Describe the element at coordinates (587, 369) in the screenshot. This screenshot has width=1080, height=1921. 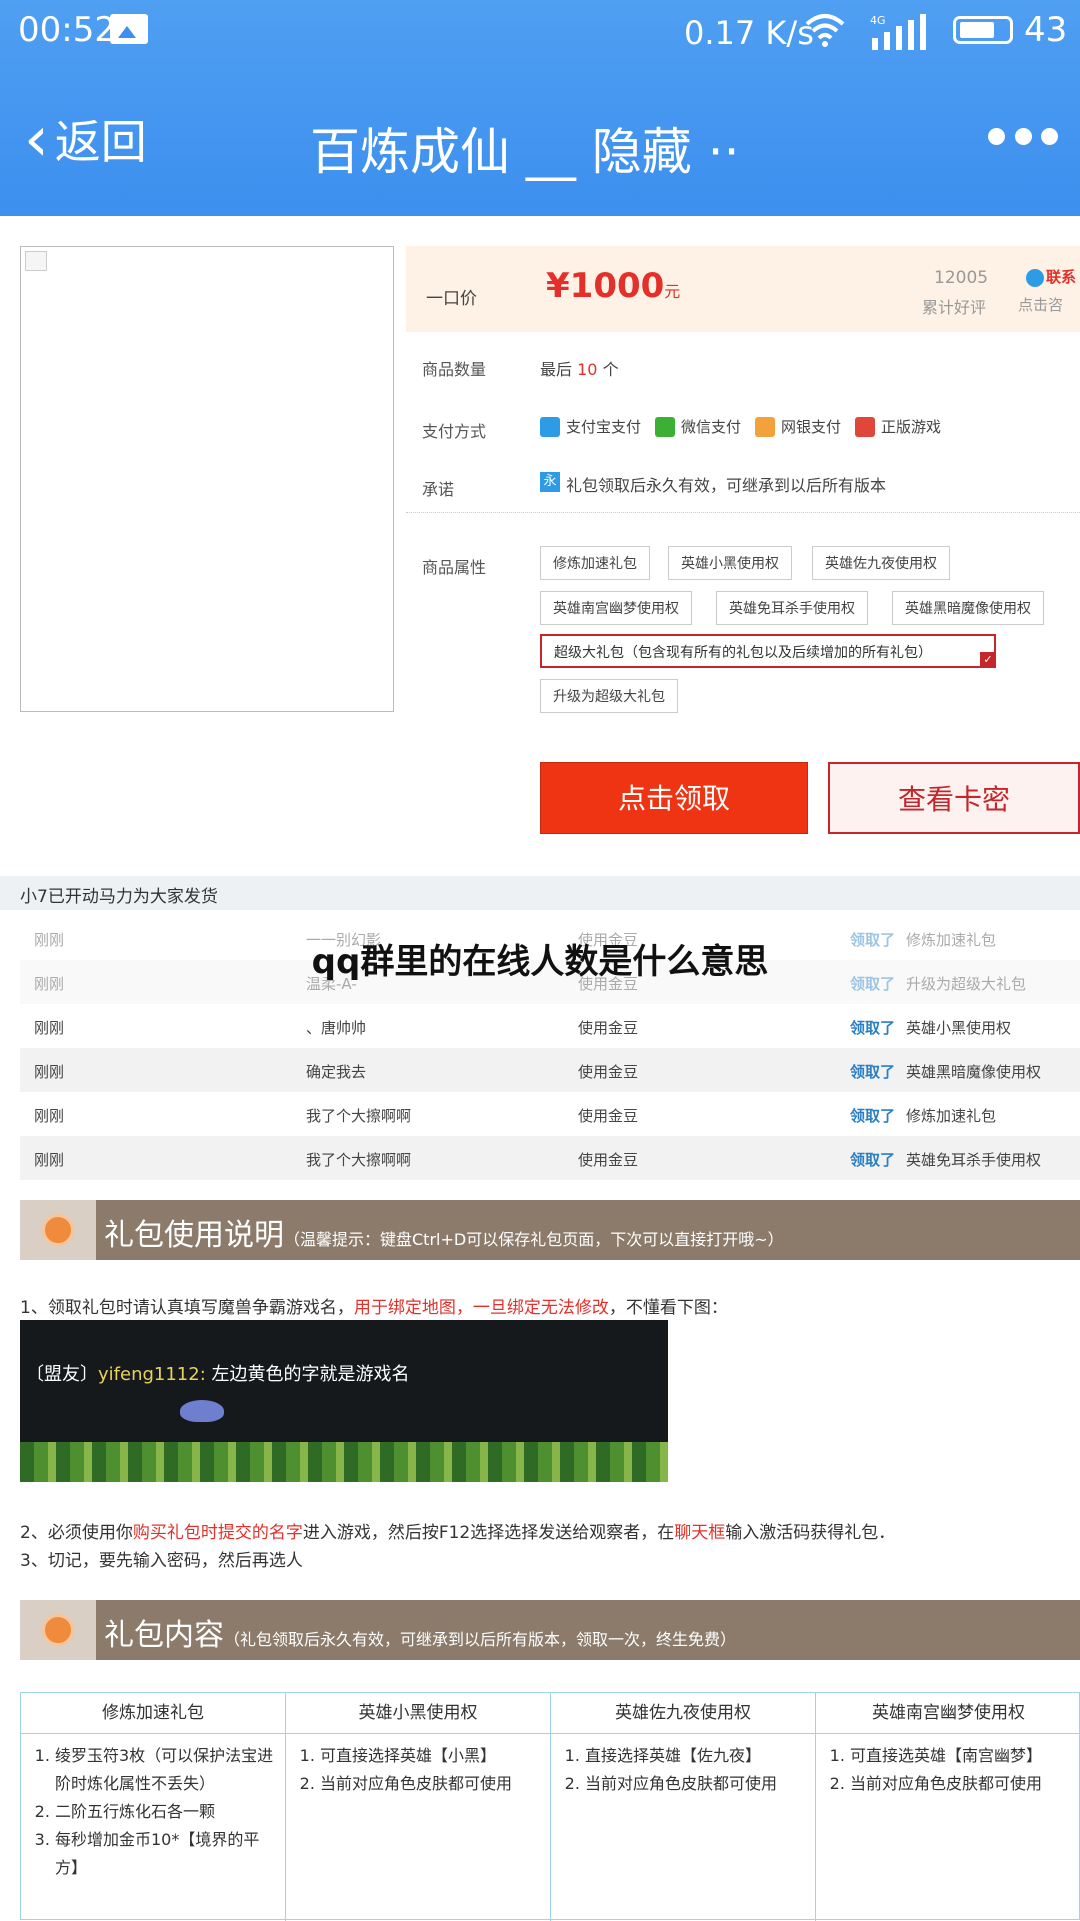
I see `quantity-count: 10` at that location.